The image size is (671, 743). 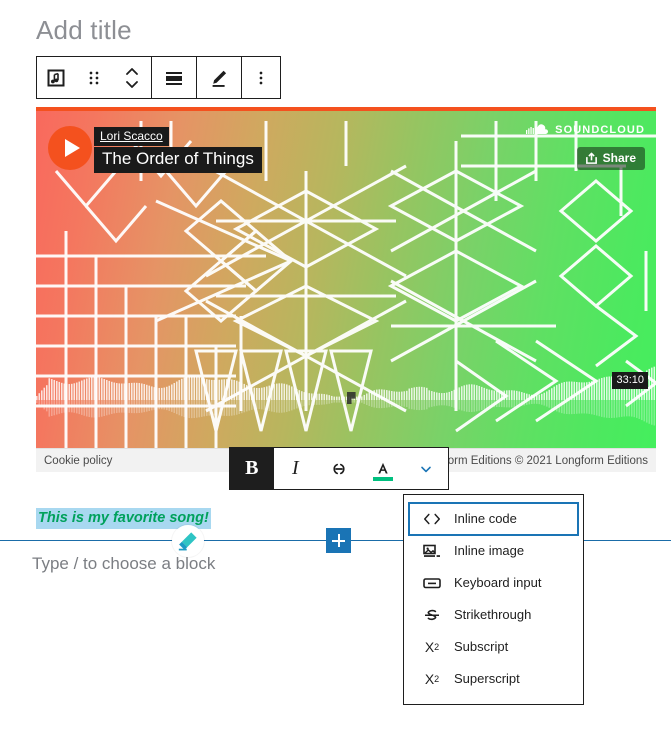 I want to click on play-triangle-icon, so click(x=72, y=148).